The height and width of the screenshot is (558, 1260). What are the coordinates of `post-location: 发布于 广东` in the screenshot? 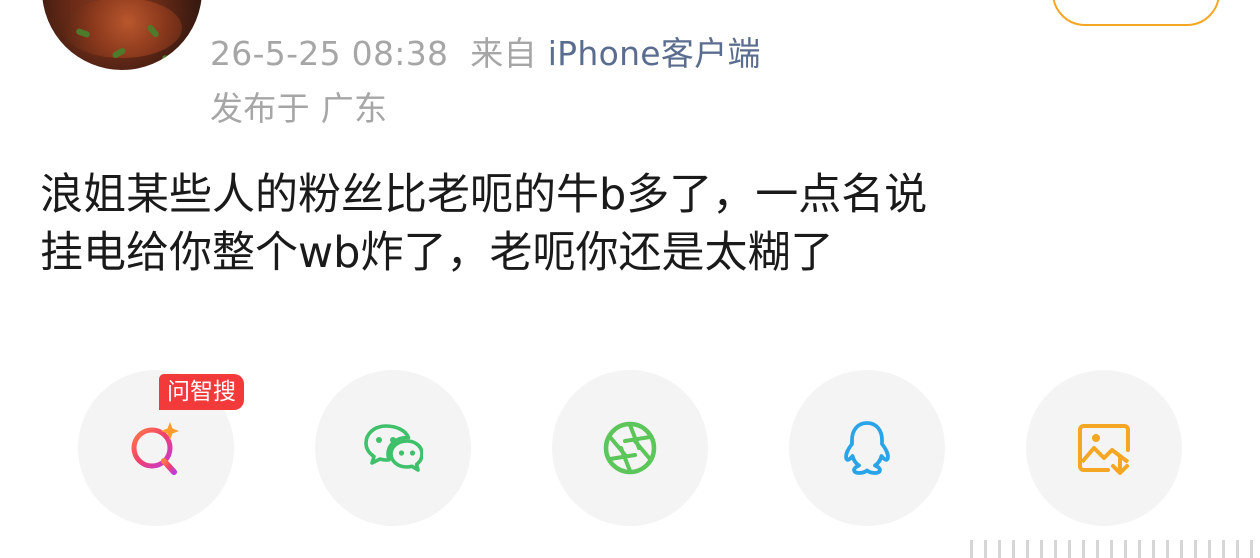 It's located at (299, 108).